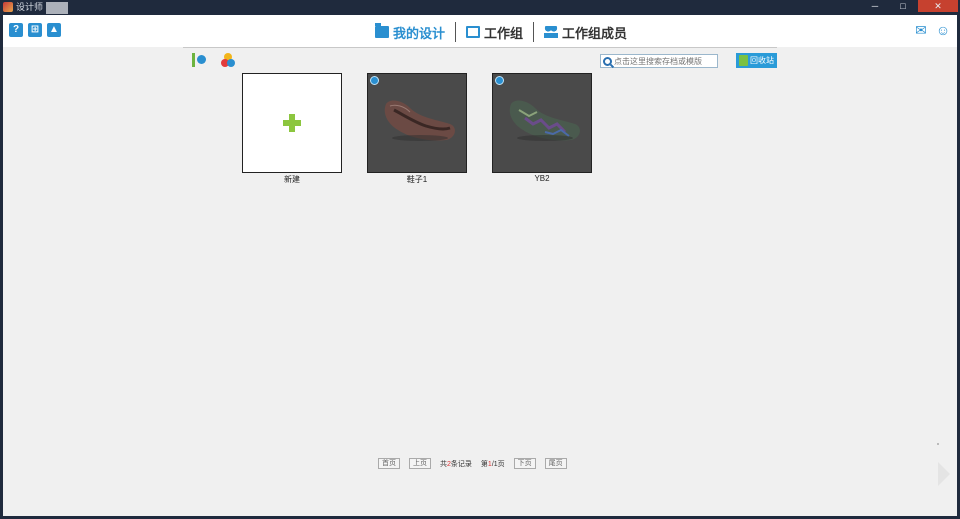 Image resolution: width=960 pixels, height=519 pixels. I want to click on plus-icon, so click(292, 123).